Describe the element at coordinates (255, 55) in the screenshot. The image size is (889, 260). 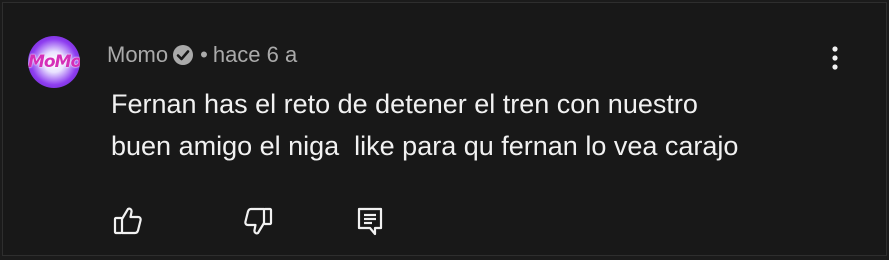
I see `comment-timestamp: hace 6 a` at that location.